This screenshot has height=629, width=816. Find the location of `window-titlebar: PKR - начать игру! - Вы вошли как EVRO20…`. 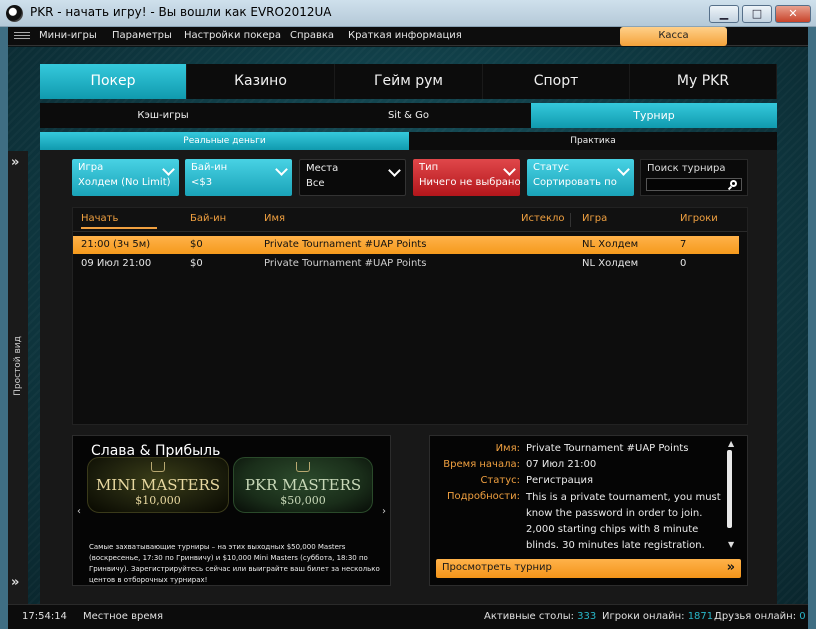

window-titlebar: PKR - начать игру! - Вы вошли как EVRO20… is located at coordinates (408, 13).